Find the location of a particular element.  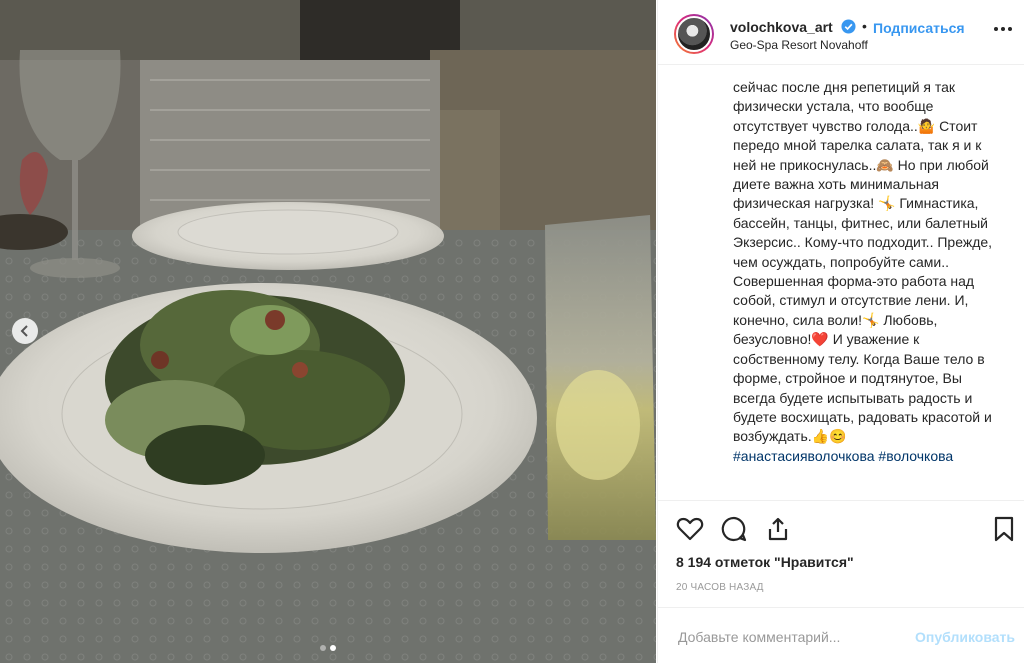

avatar is located at coordinates (694, 34).